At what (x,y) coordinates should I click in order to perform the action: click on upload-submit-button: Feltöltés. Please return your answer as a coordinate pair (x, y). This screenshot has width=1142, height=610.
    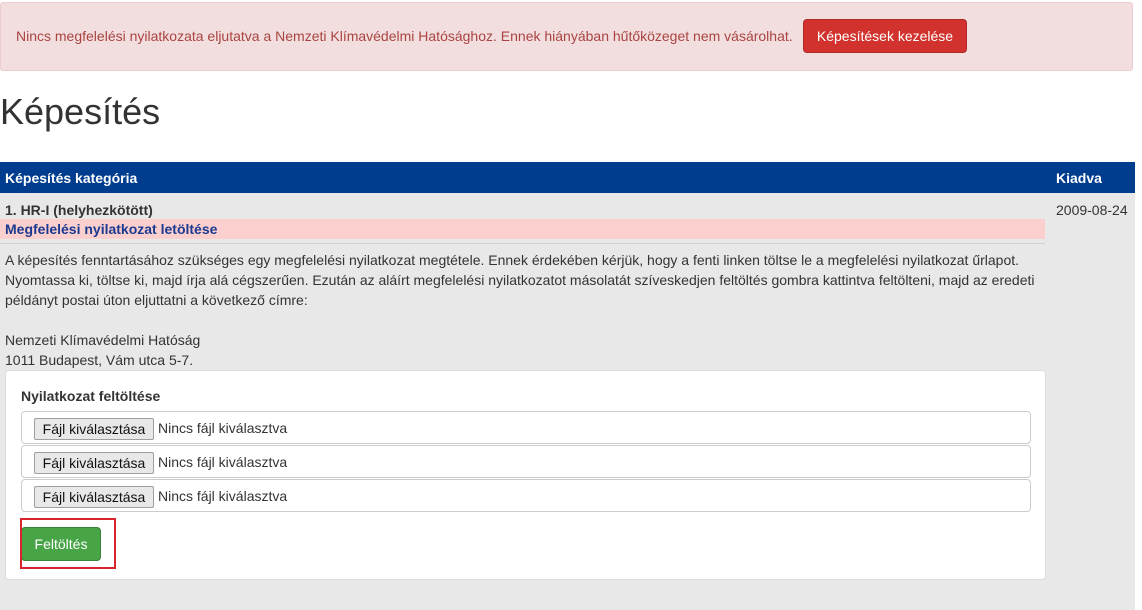
    Looking at the image, I should click on (61, 544).